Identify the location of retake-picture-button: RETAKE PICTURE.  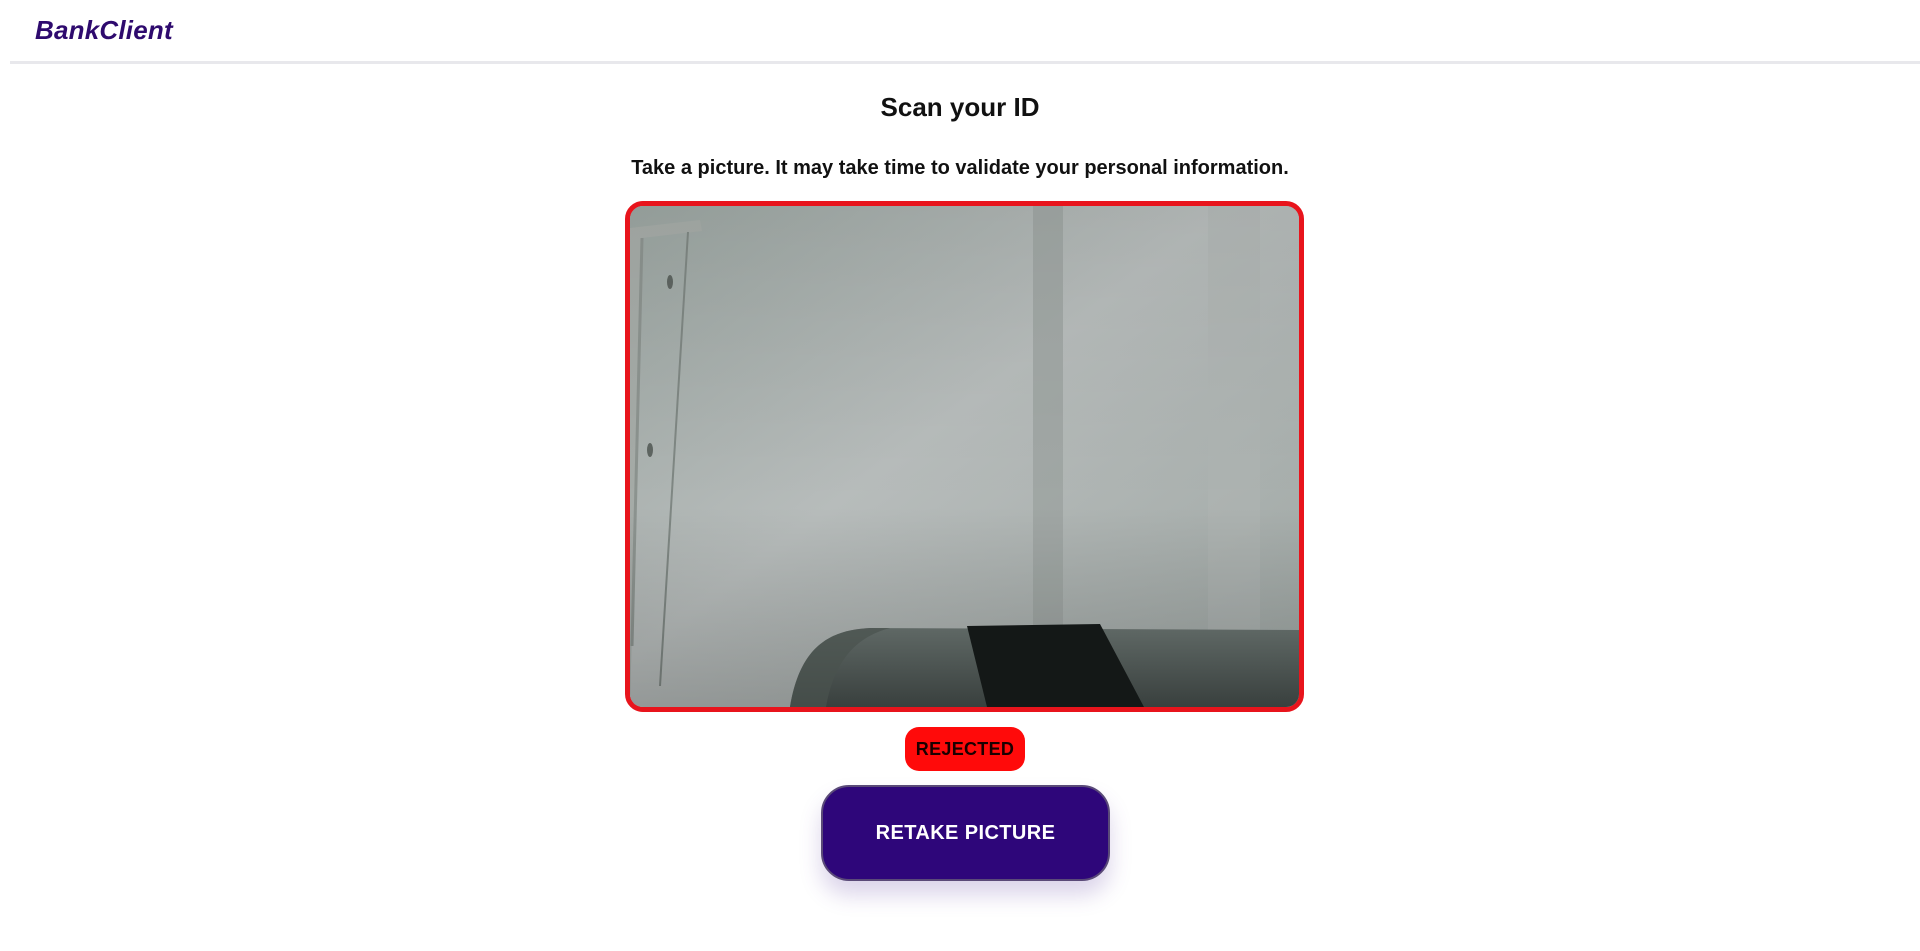
(965, 833).